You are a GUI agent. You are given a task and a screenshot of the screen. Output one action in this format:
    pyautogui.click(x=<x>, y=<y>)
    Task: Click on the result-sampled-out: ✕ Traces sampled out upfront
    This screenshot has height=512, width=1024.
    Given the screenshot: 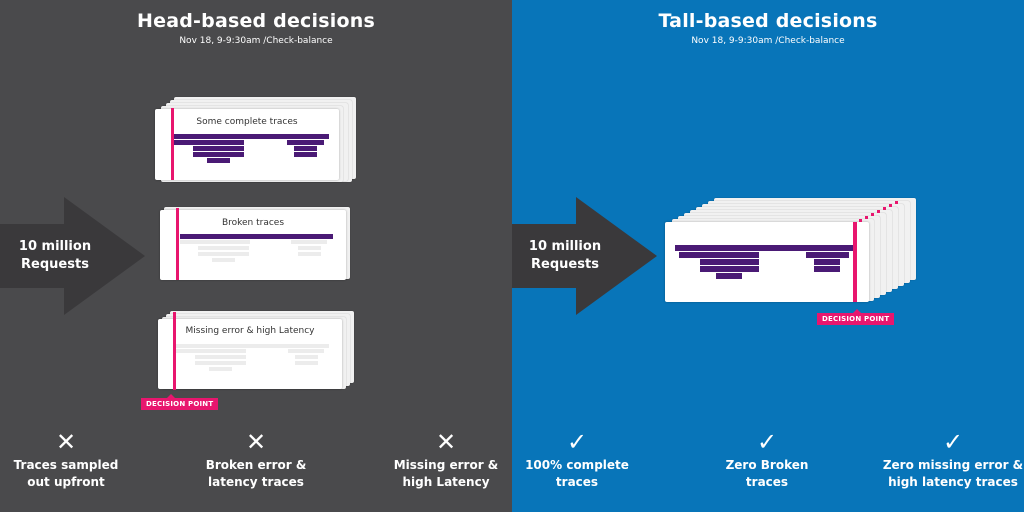 What is the action you would take?
    pyautogui.click(x=70, y=459)
    